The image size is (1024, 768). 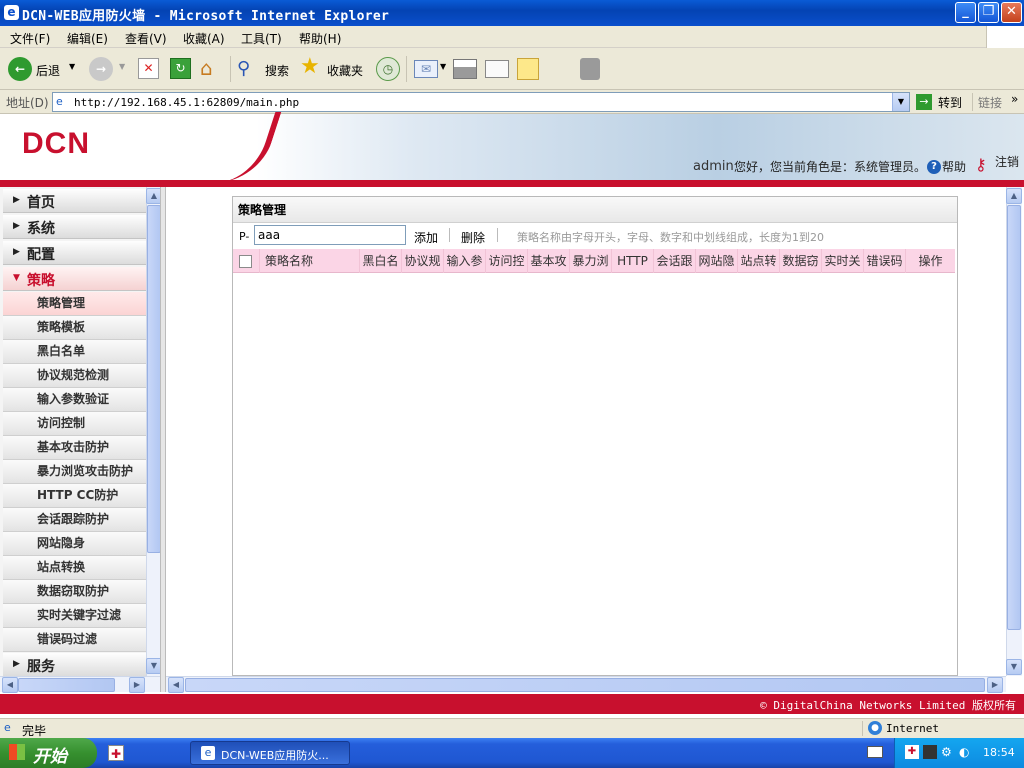 I want to click on history-icon: ◷, so click(x=388, y=69).